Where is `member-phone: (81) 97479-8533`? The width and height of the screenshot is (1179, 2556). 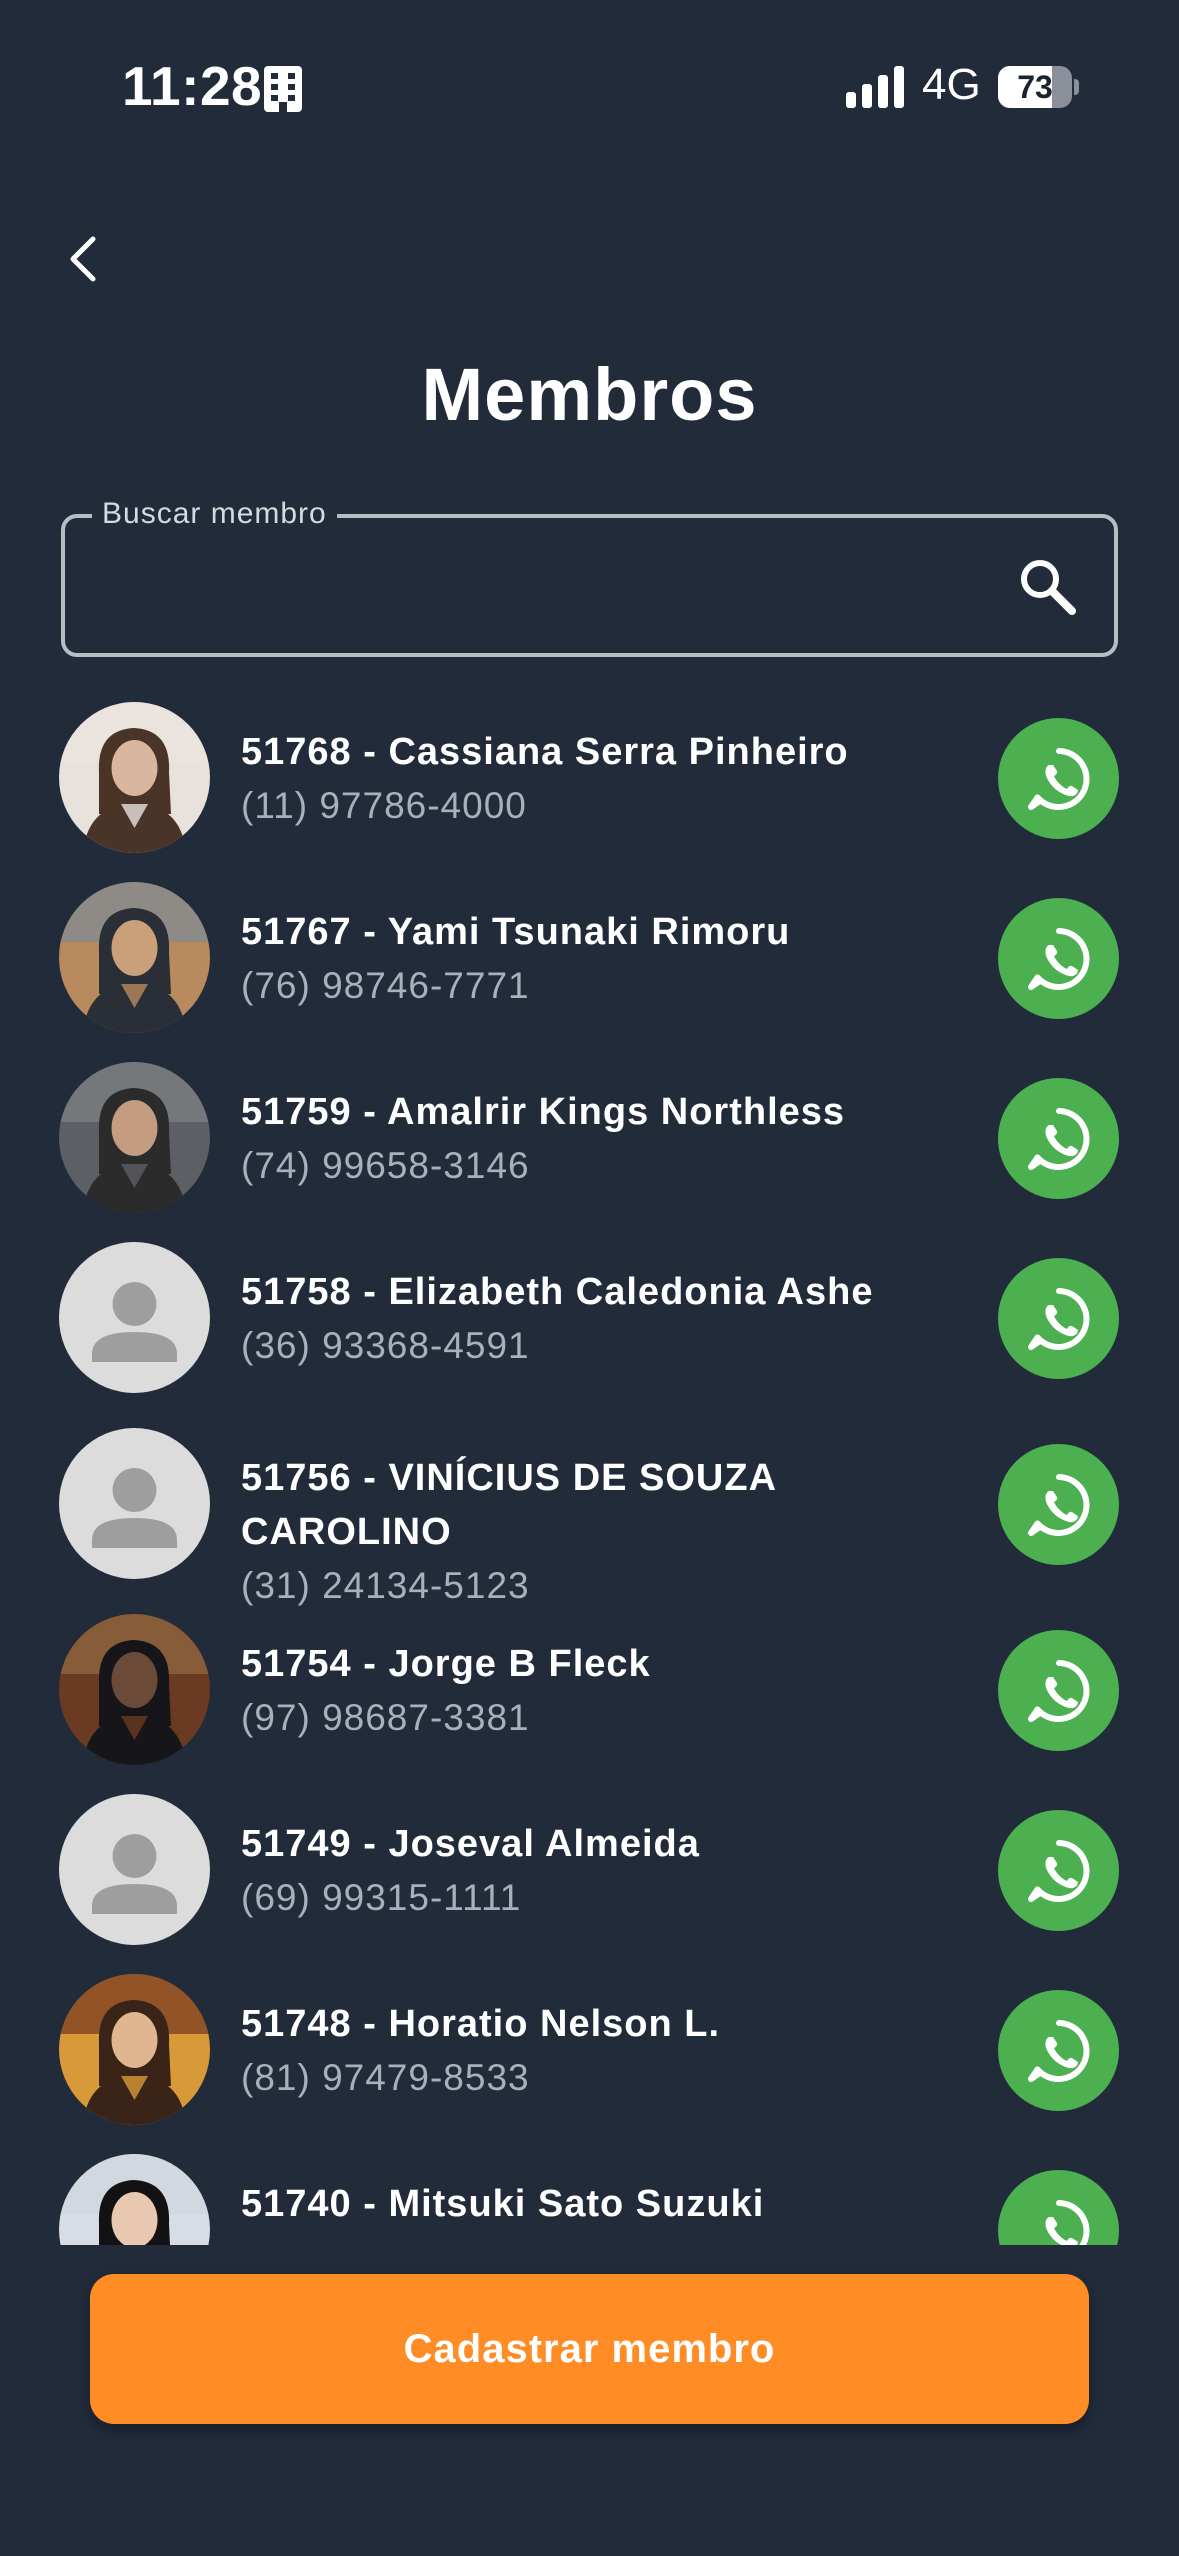
member-phone: (81) 97479-8533 is located at coordinates (385, 2077).